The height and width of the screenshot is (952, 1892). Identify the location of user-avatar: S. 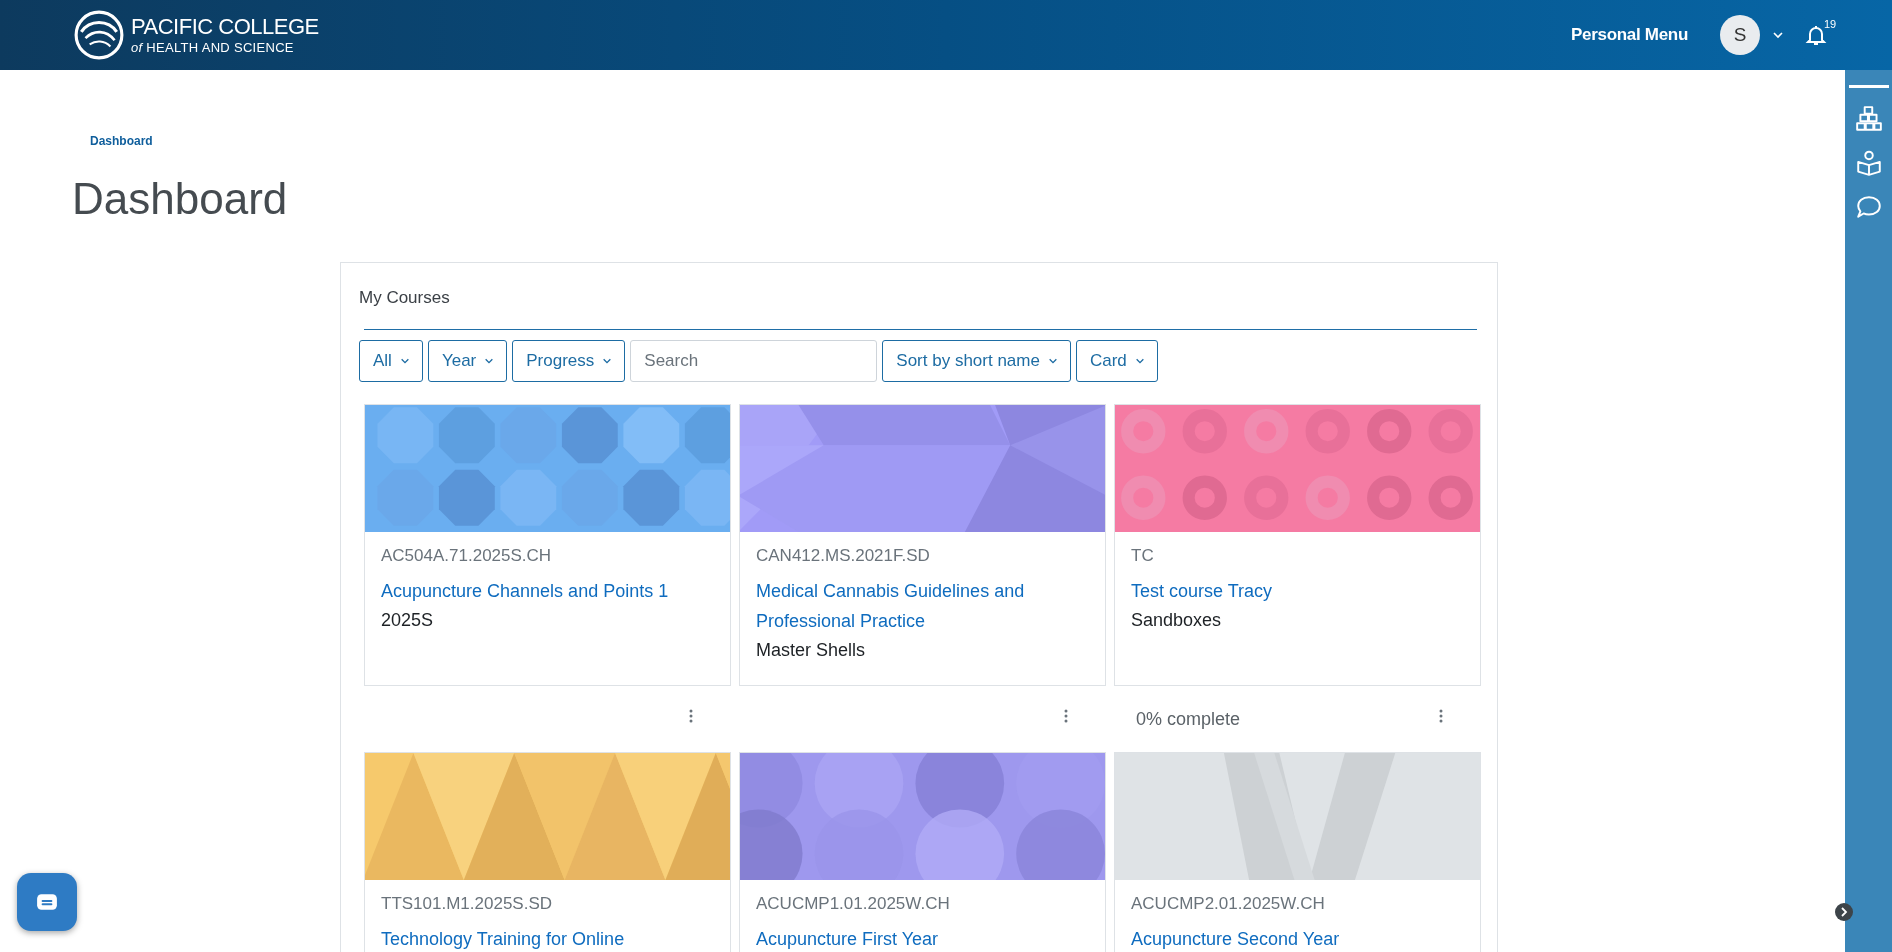
(1740, 35).